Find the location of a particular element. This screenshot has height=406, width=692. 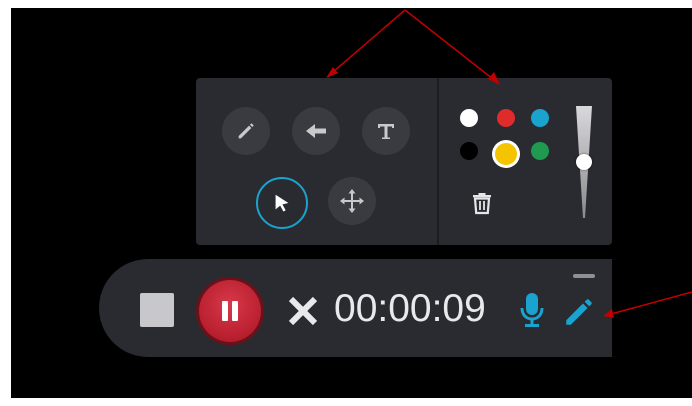

move-tool-button is located at coordinates (352, 201).